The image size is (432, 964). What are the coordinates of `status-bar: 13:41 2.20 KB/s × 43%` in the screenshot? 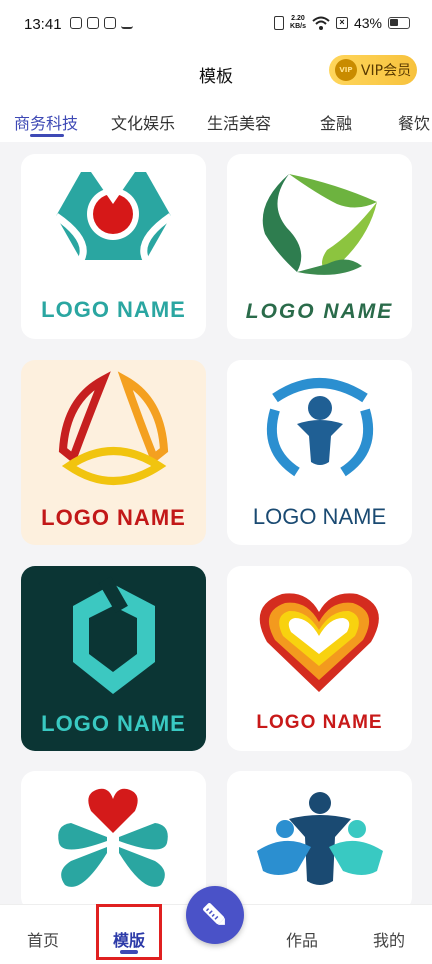 It's located at (216, 25).